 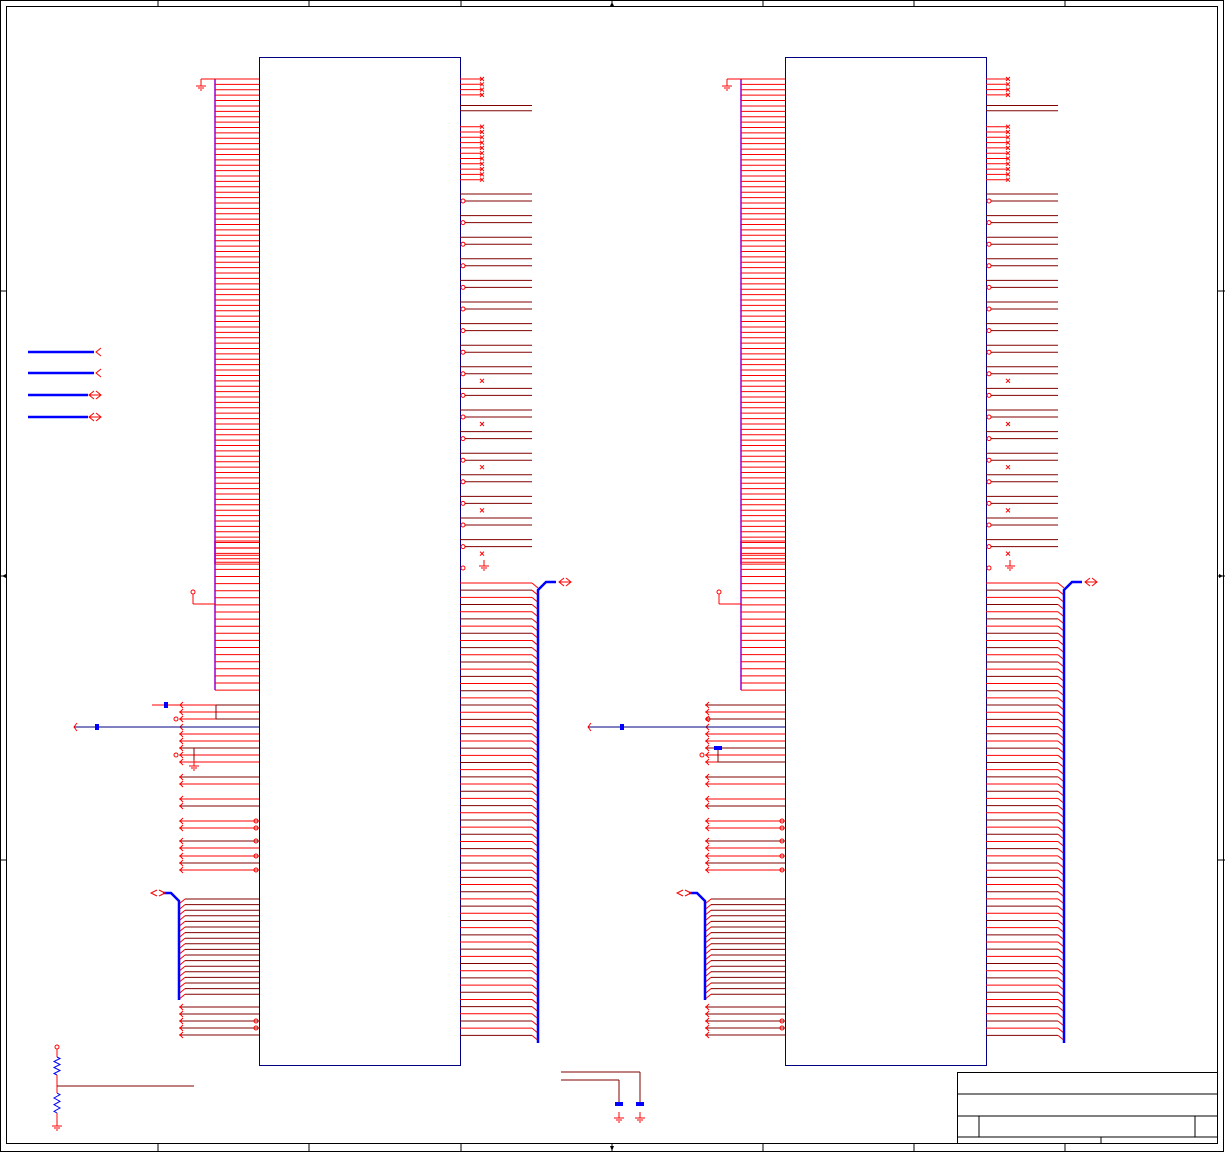 I want to click on center-arrow-top, so click(x=612, y=4).